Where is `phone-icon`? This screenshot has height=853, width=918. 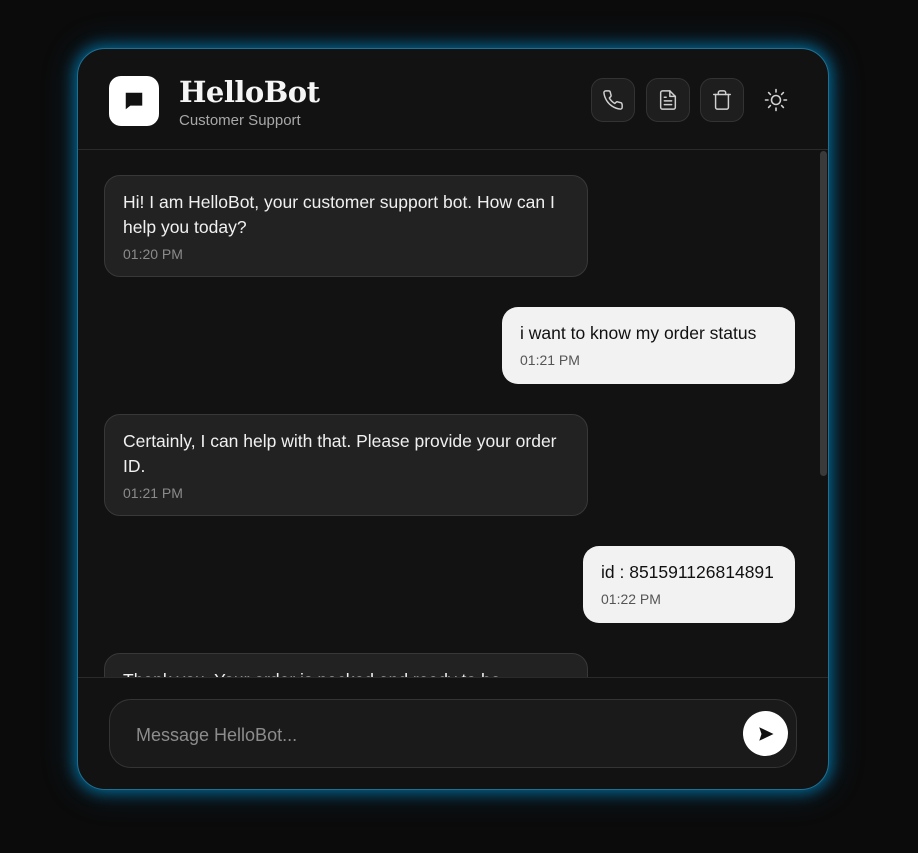
phone-icon is located at coordinates (613, 100).